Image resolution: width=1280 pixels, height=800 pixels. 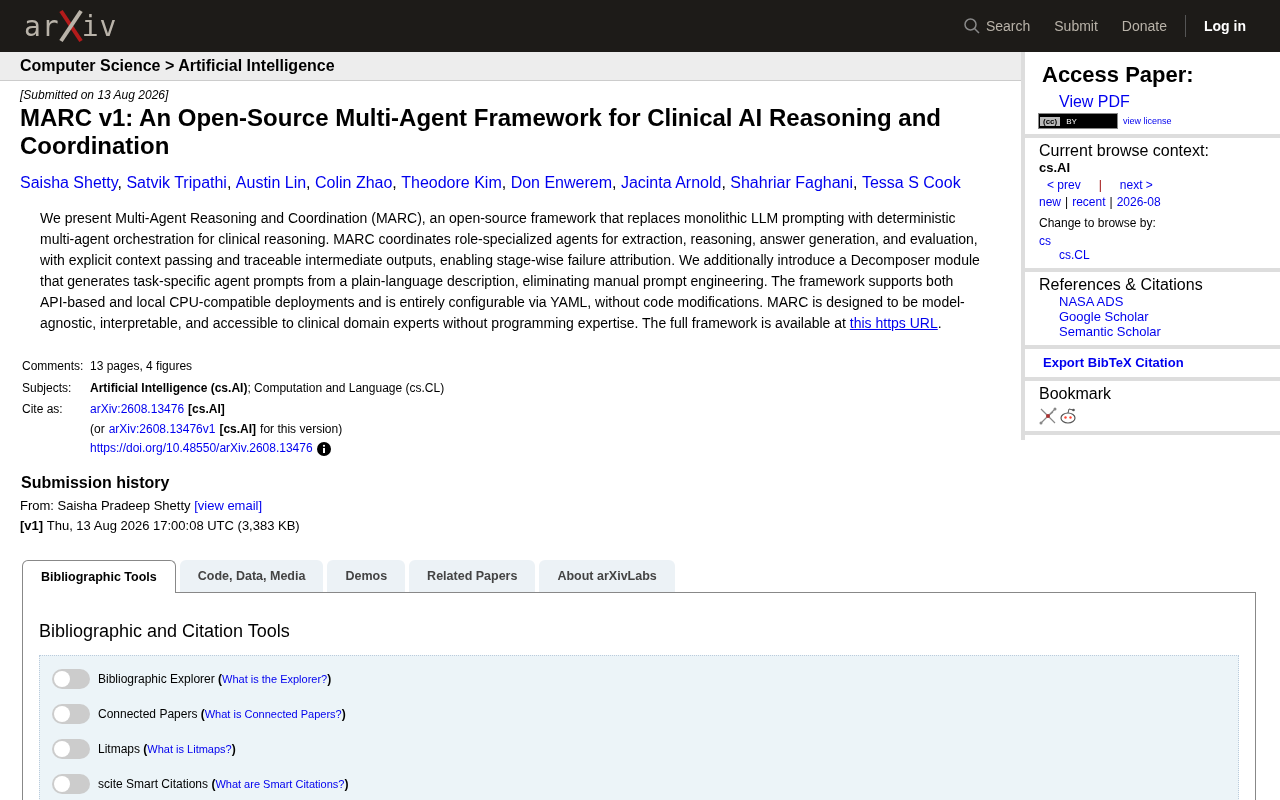 What do you see at coordinates (481, 132) in the screenshot?
I see `paper-title: MARC v1: An Open-Source Multi-Agent Framework for Clinical AI Reasoning and Coordination` at bounding box center [481, 132].